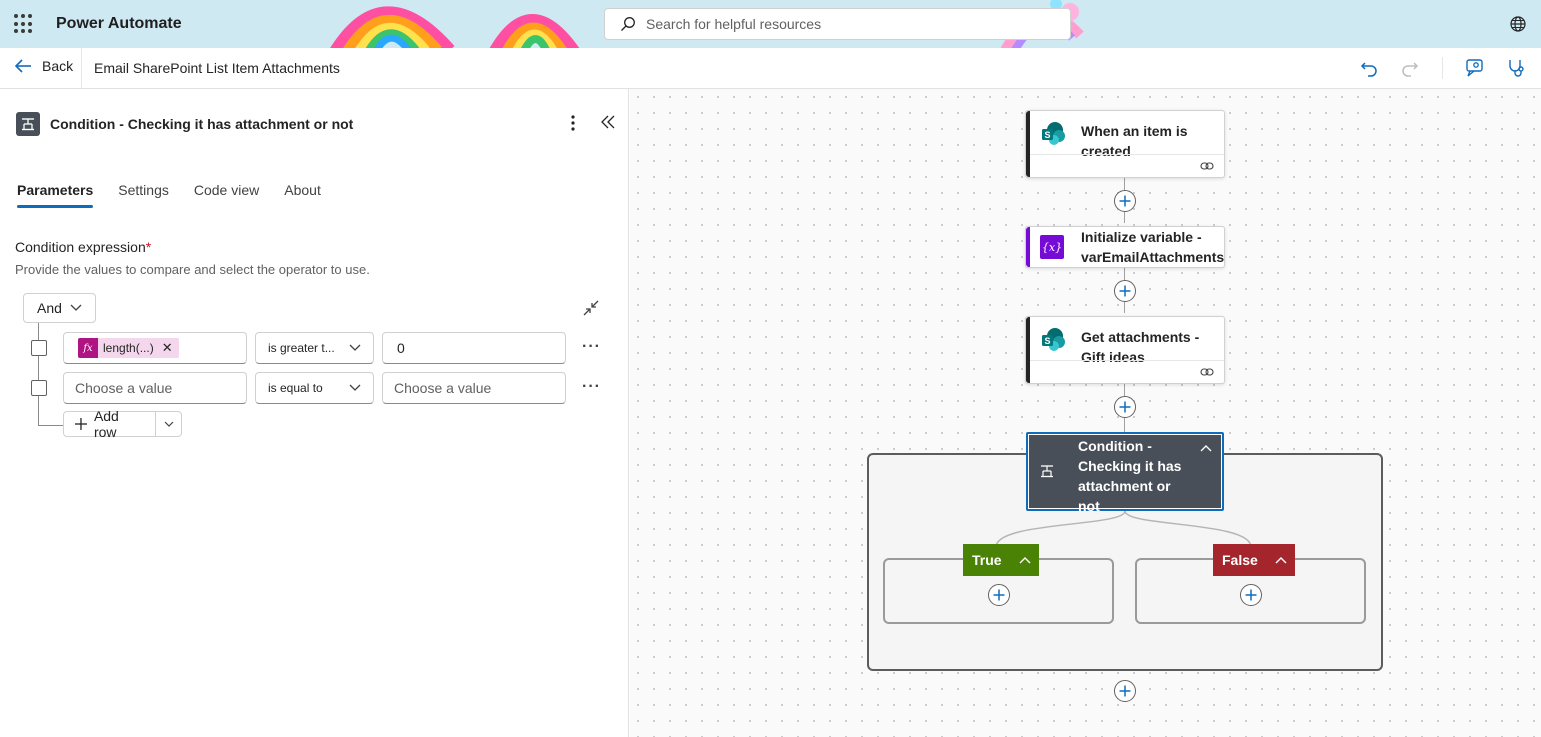 This screenshot has height=737, width=1541. I want to click on back-button: Back, so click(43, 66).